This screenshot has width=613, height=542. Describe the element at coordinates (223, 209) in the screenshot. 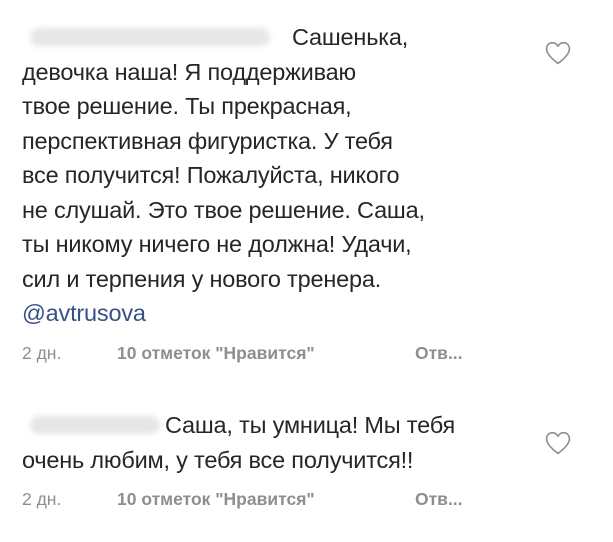

I see `comment-line: не слушай. Это твое решение. Саша,` at that location.